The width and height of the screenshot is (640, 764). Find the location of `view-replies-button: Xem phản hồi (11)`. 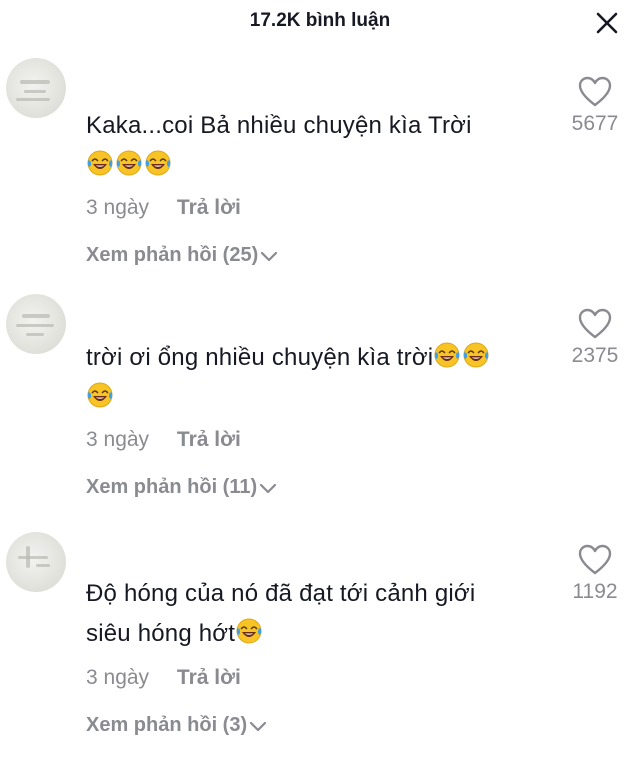

view-replies-button: Xem phản hồi (11) is located at coordinates (181, 487).